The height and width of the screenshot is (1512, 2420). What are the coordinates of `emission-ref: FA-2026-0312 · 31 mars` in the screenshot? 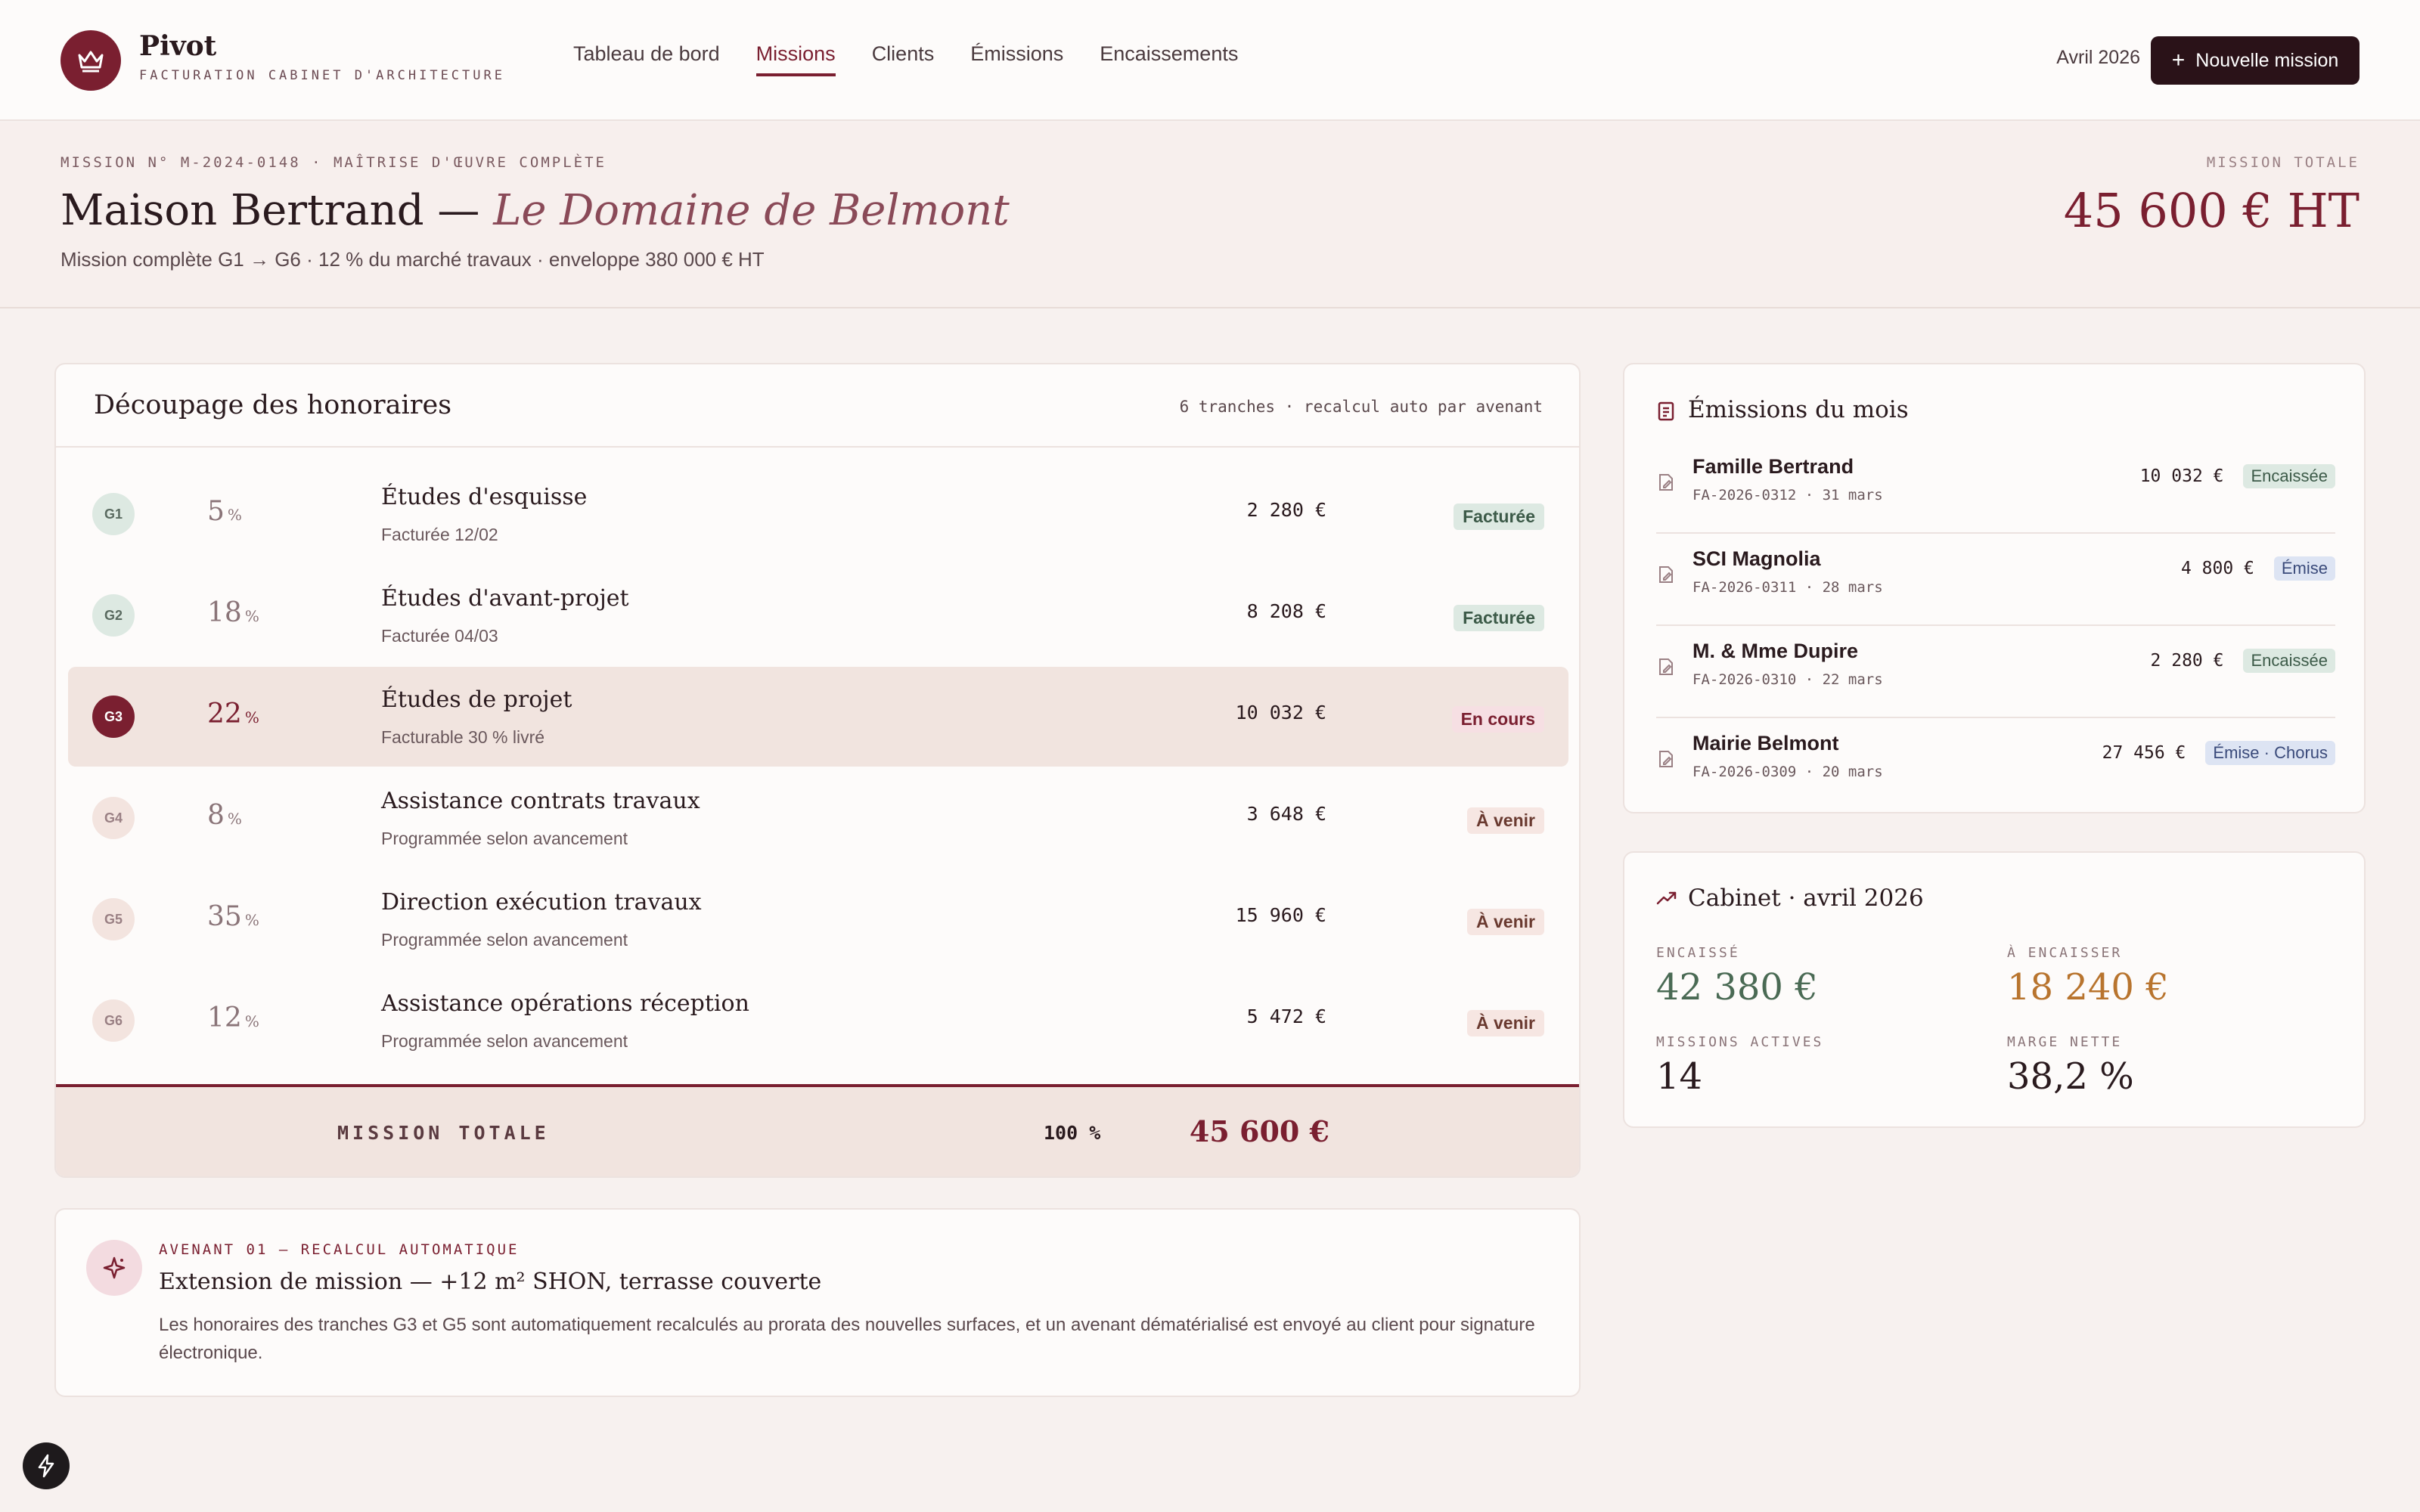 It's located at (1787, 495).